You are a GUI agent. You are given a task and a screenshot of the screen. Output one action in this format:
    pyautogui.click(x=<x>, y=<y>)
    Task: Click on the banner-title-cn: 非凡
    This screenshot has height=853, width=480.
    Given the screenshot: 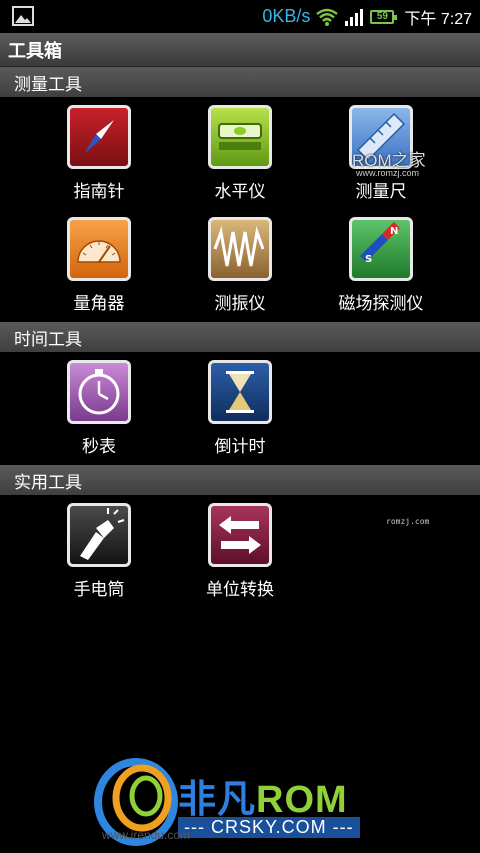 What is the action you would take?
    pyautogui.click(x=217, y=800)
    